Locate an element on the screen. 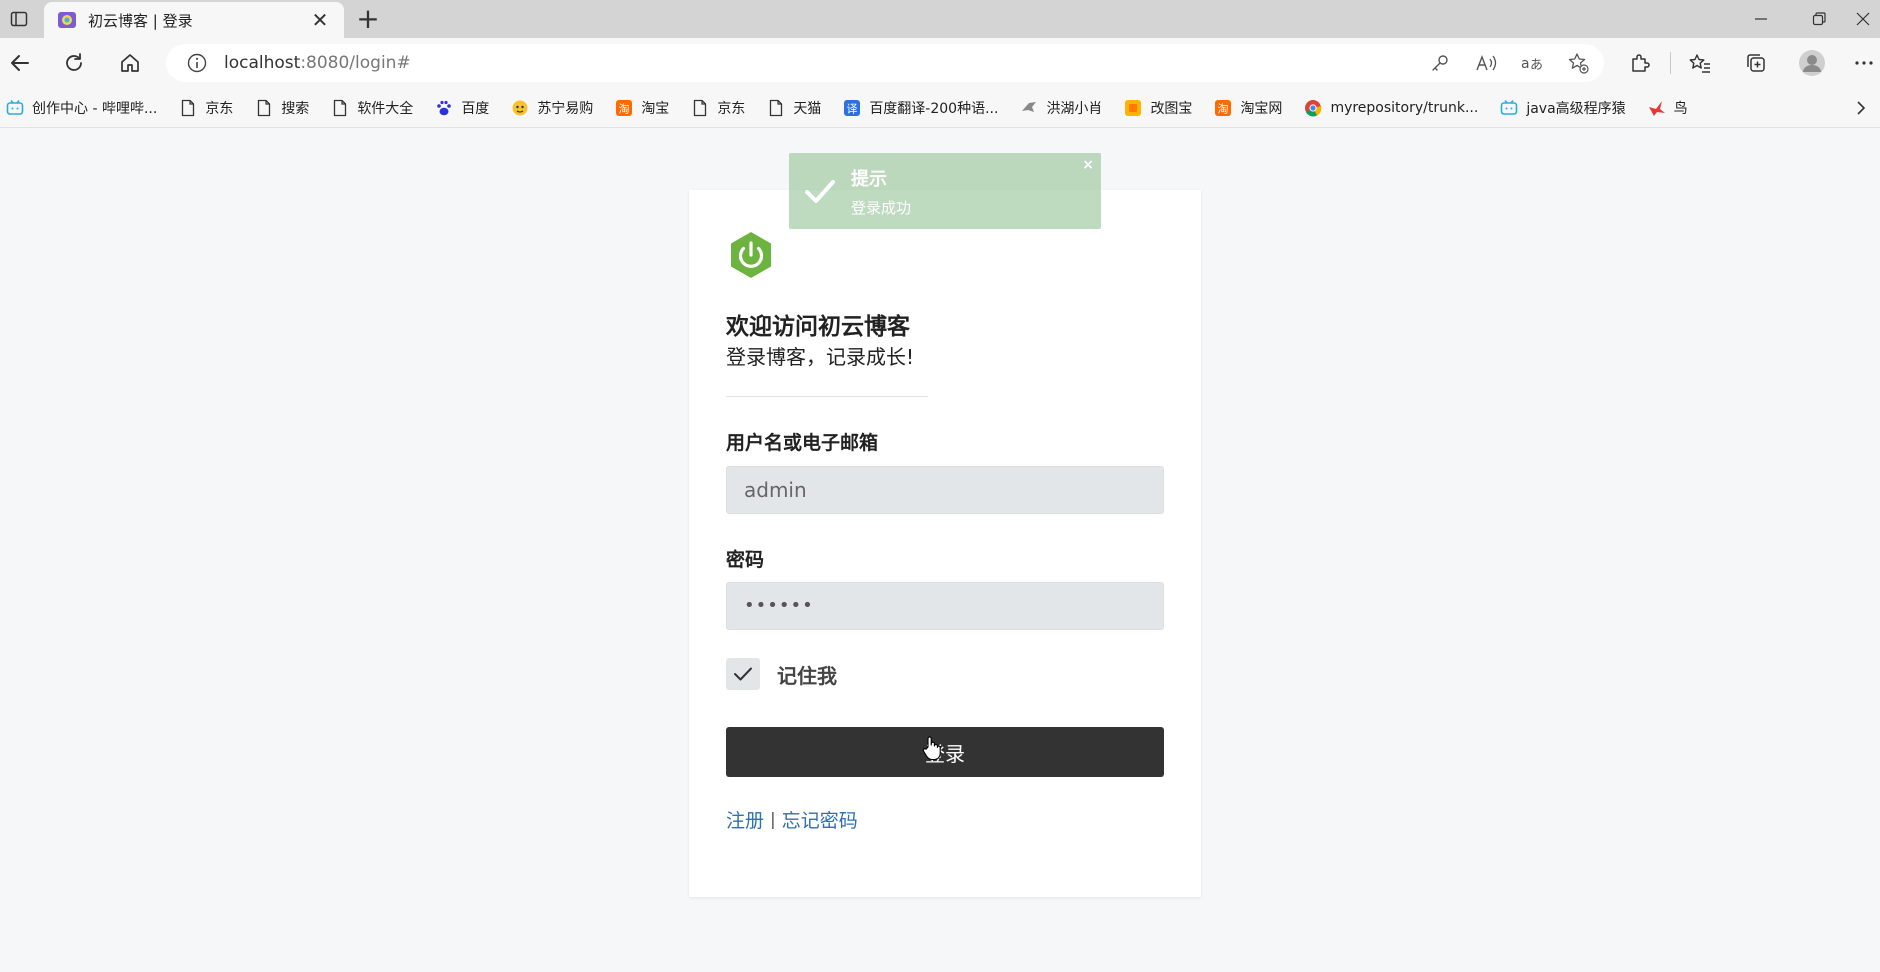 The height and width of the screenshot is (972, 1880). power-logo-icon is located at coordinates (751, 255).